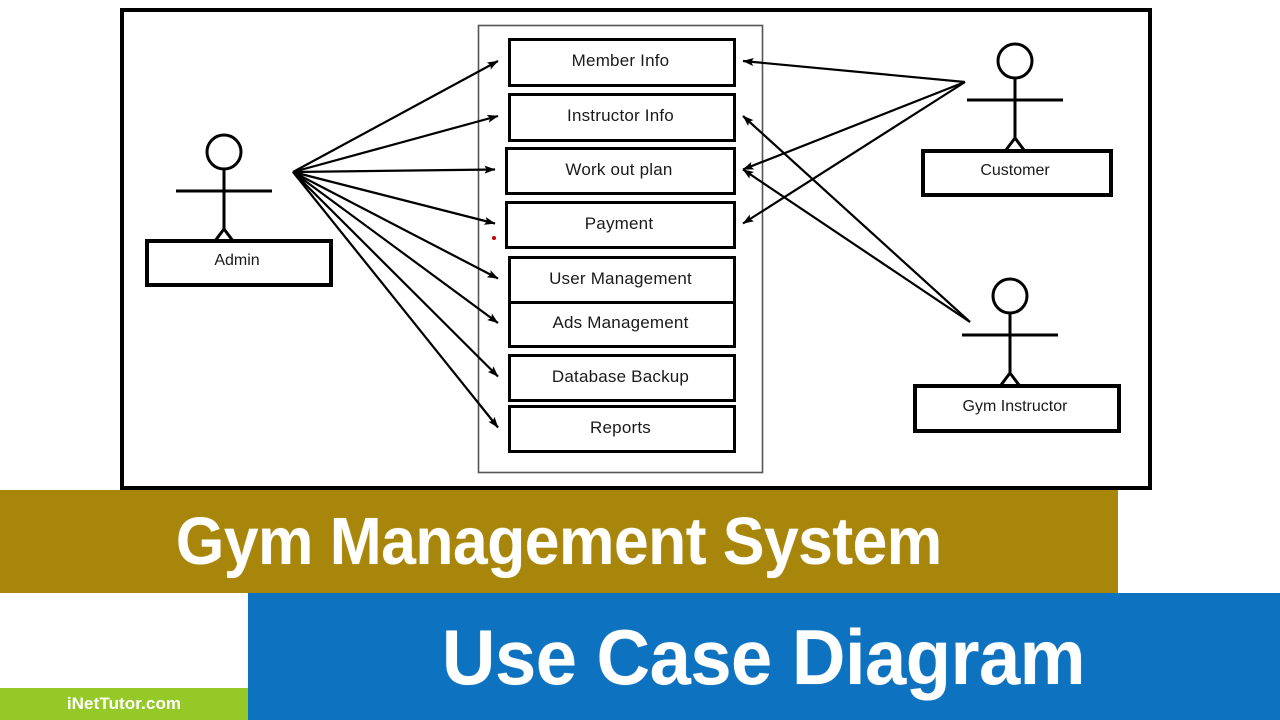  What do you see at coordinates (395, 144) in the screenshot?
I see `association-admin-to-instructor-info` at bounding box center [395, 144].